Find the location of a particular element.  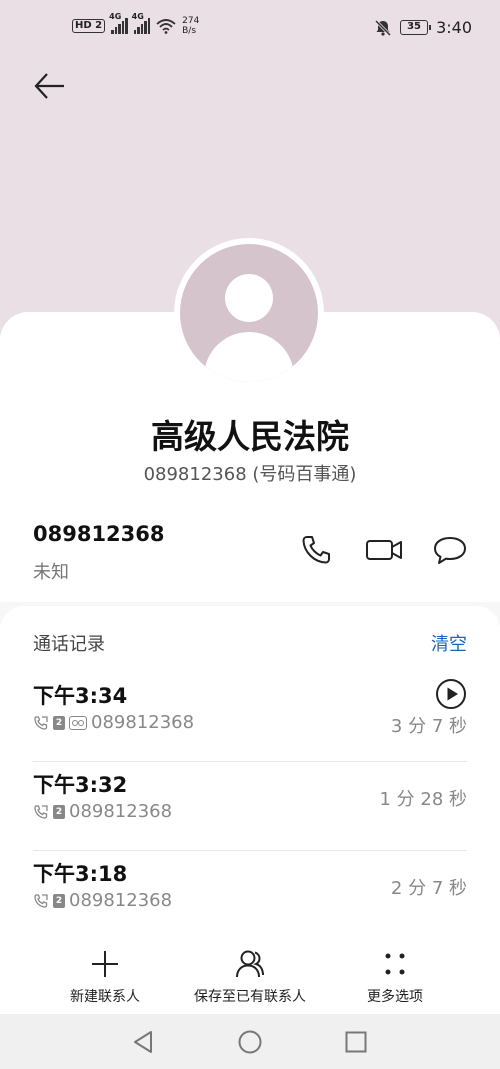

network-speed: 274 B/s is located at coordinates (190, 26).